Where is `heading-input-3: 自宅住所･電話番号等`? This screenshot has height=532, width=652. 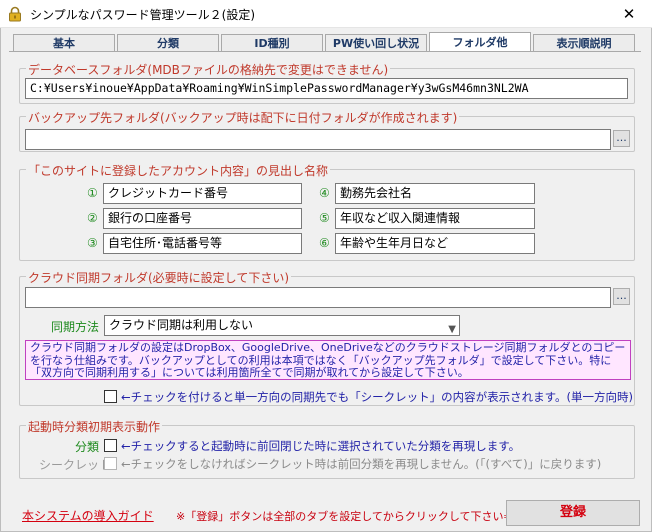 heading-input-3: 自宅住所･電話番号等 is located at coordinates (202, 243).